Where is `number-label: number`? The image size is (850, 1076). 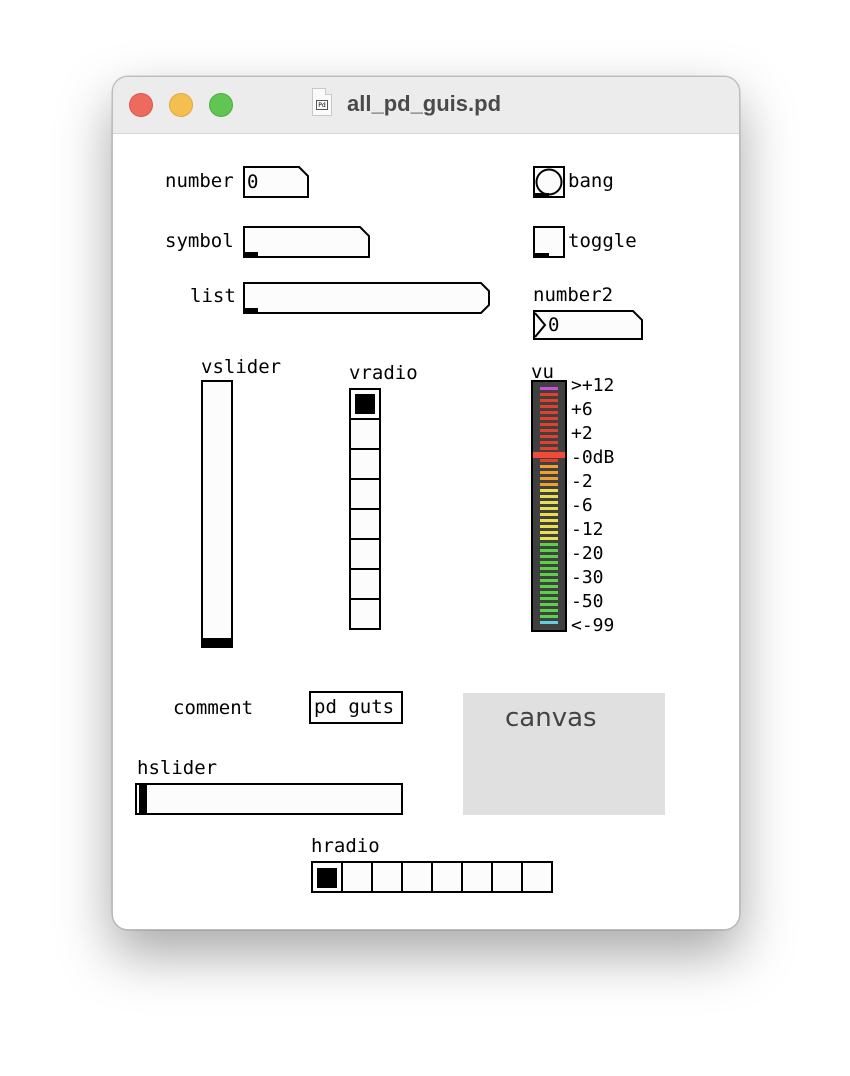
number-label: number is located at coordinates (199, 181).